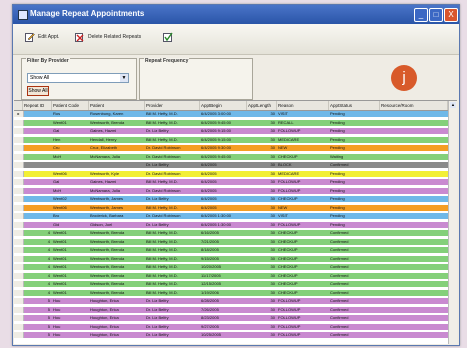 The image size is (467, 348). Describe the element at coordinates (262, 105) in the screenshot. I see `header-appt-length: ApptLength` at that location.